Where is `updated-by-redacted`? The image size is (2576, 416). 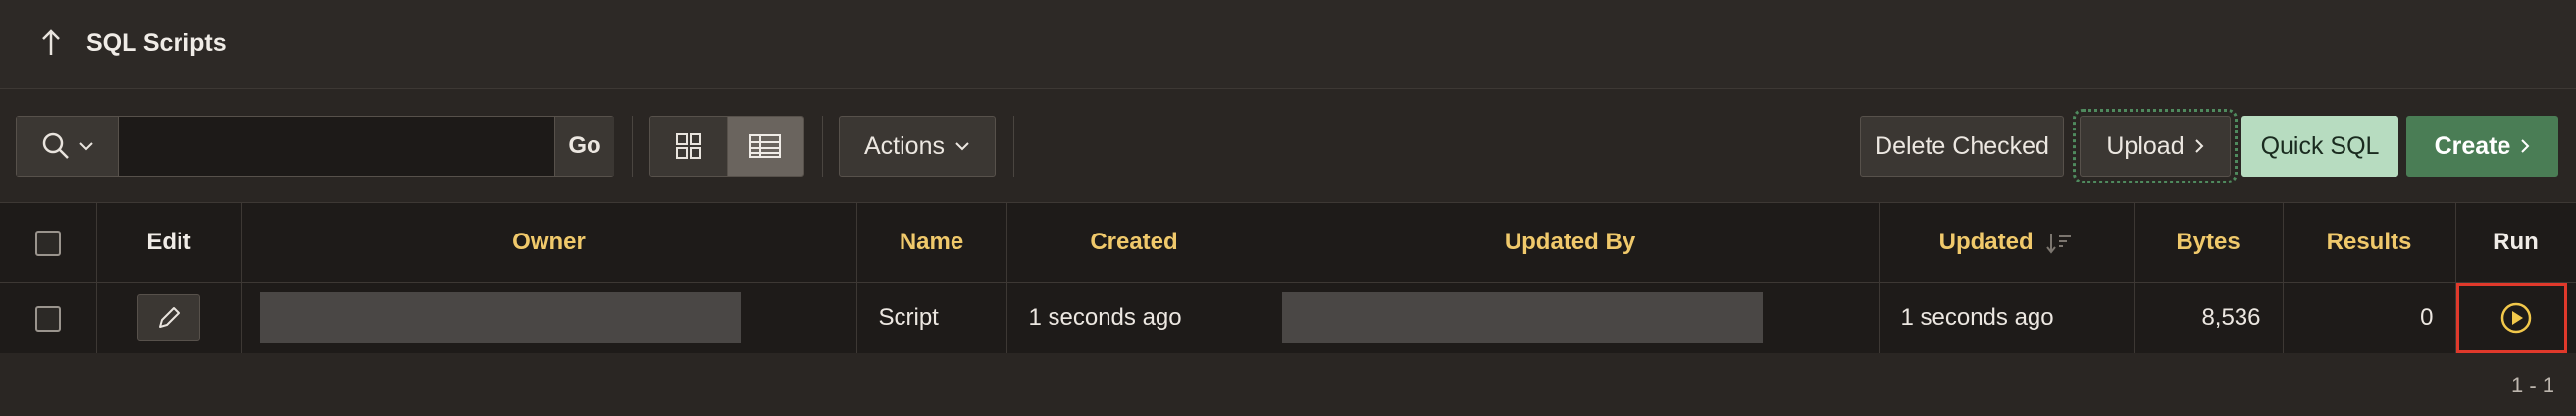
updated-by-redacted is located at coordinates (1522, 317).